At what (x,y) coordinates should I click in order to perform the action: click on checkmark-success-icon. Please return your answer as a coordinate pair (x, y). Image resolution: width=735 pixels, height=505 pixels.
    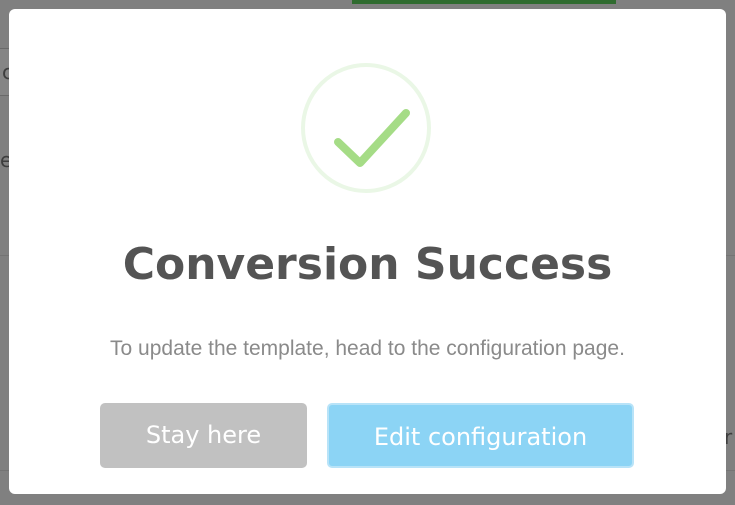
    Looking at the image, I should click on (372, 138).